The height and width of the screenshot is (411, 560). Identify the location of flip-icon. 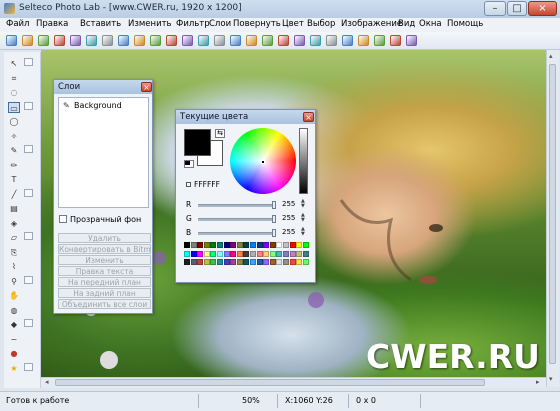
(251, 40).